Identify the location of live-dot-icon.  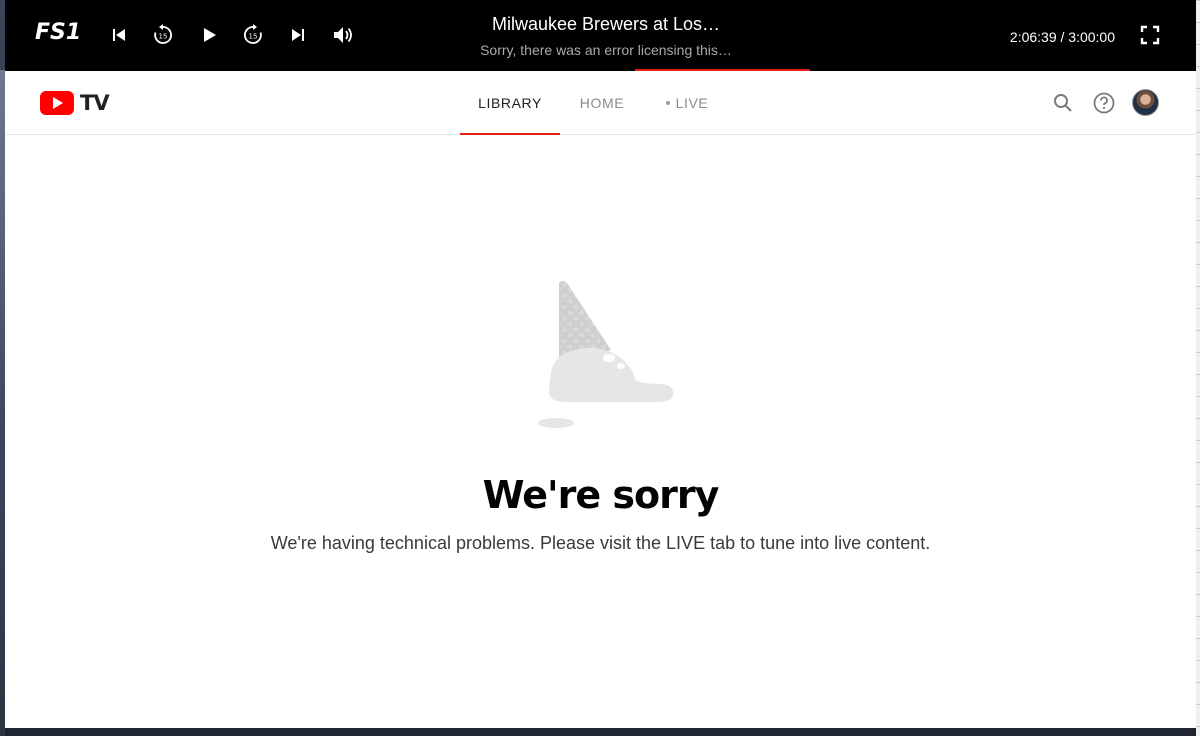
(667, 103).